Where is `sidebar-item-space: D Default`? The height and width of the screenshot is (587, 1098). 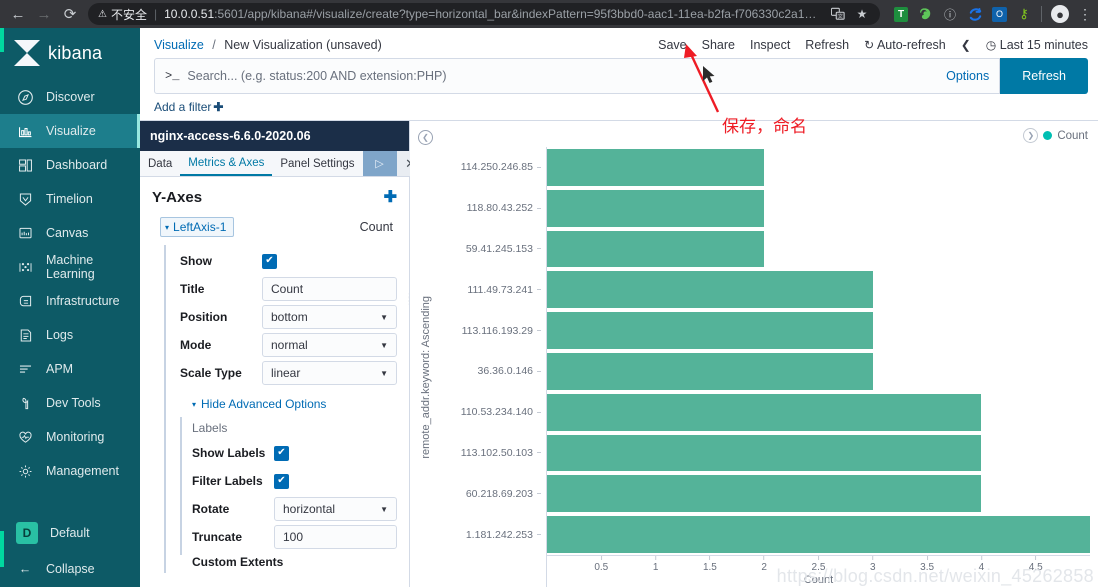 sidebar-item-space: D Default is located at coordinates (70, 533).